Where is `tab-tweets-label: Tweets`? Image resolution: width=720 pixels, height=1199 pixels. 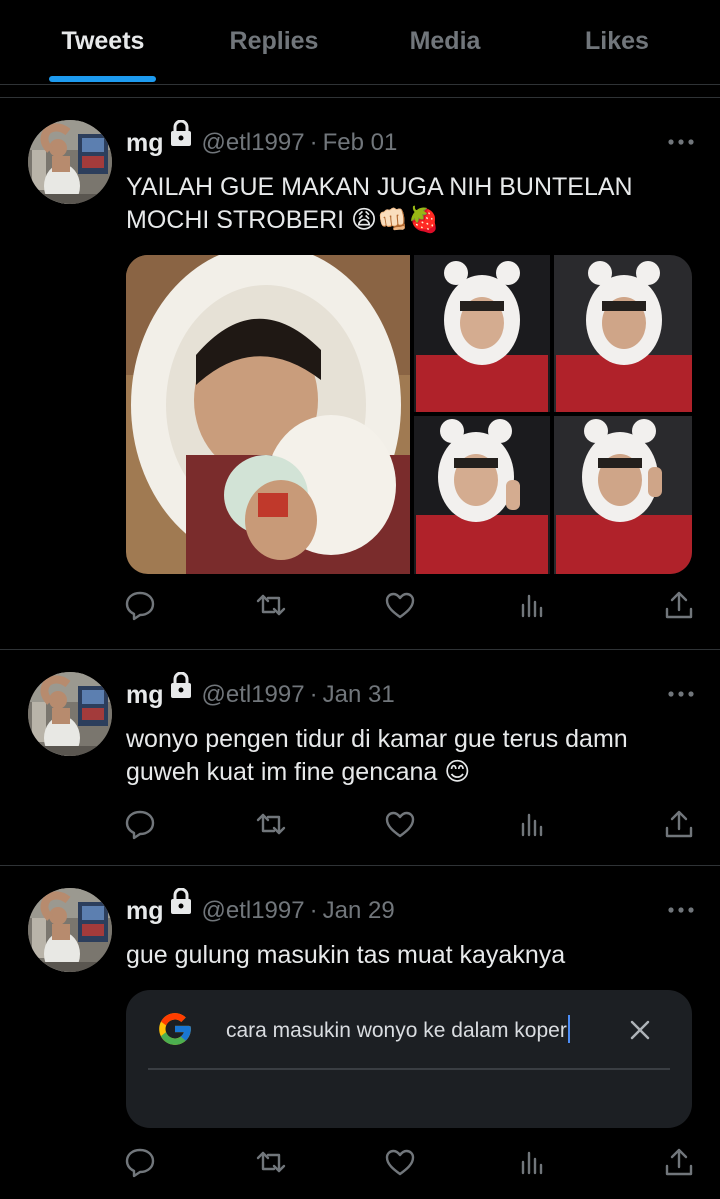
tab-tweets-label: Tweets is located at coordinates (103, 41).